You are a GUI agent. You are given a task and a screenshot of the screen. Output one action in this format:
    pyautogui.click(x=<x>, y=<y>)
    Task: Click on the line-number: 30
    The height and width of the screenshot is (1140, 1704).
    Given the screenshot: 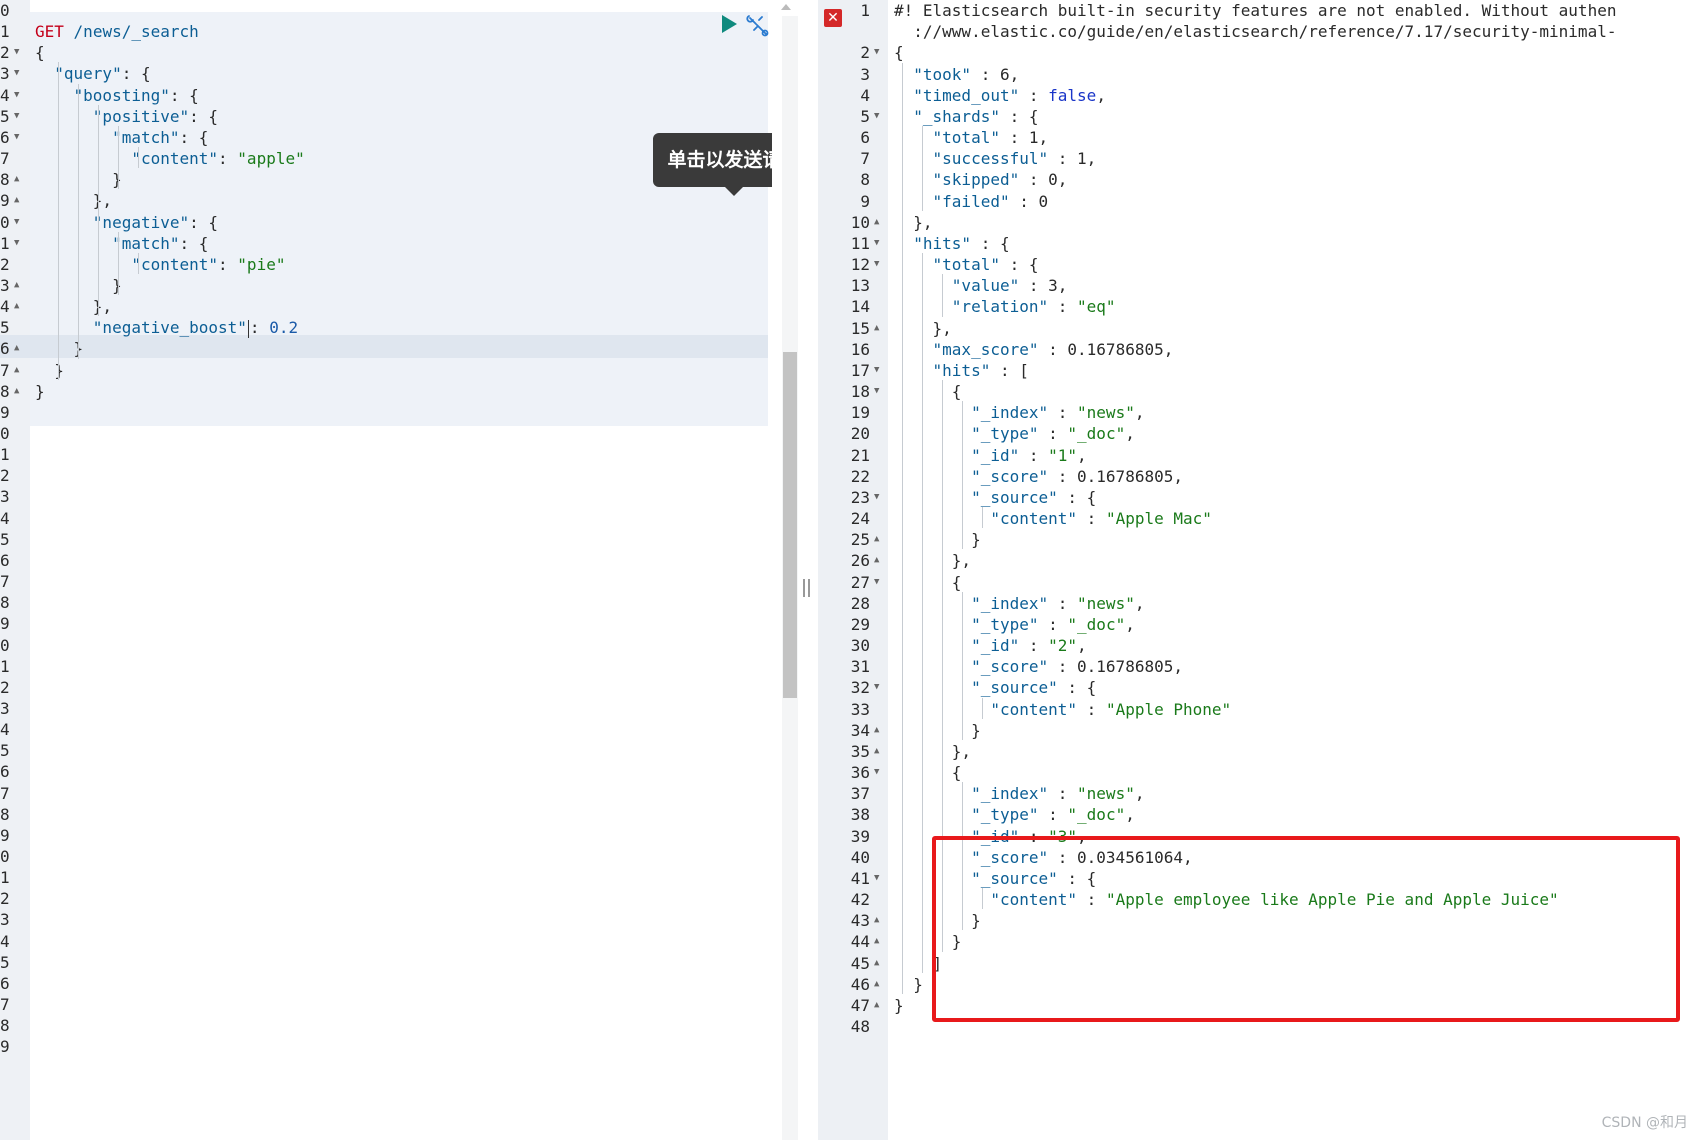 What is the action you would take?
    pyautogui.click(x=860, y=646)
    